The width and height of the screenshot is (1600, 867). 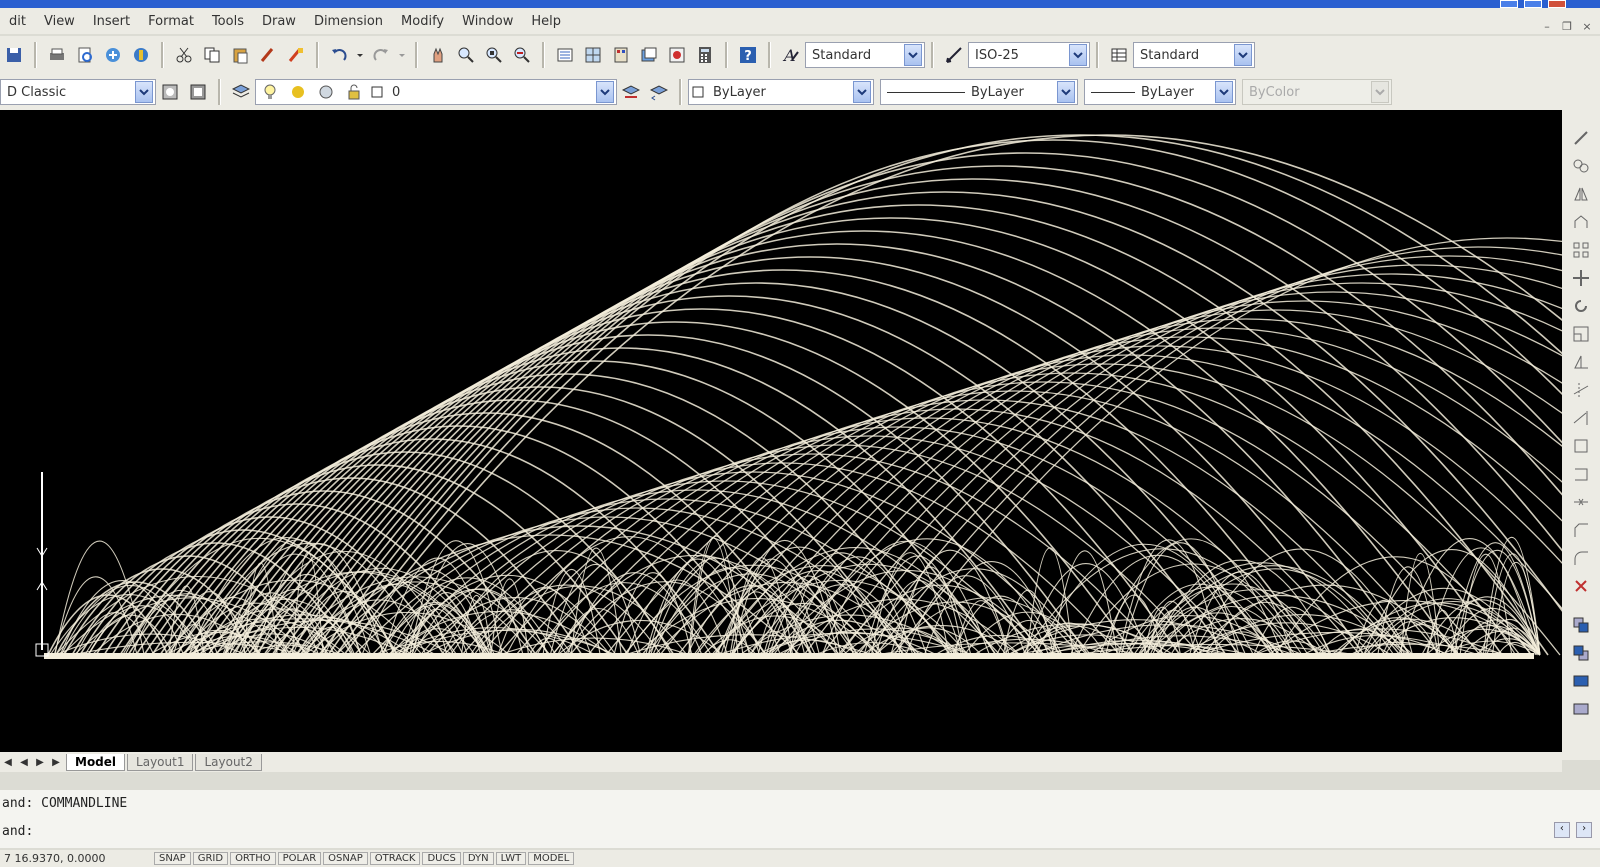 What do you see at coordinates (748, 55) in the screenshot?
I see `help-icon: ?` at bounding box center [748, 55].